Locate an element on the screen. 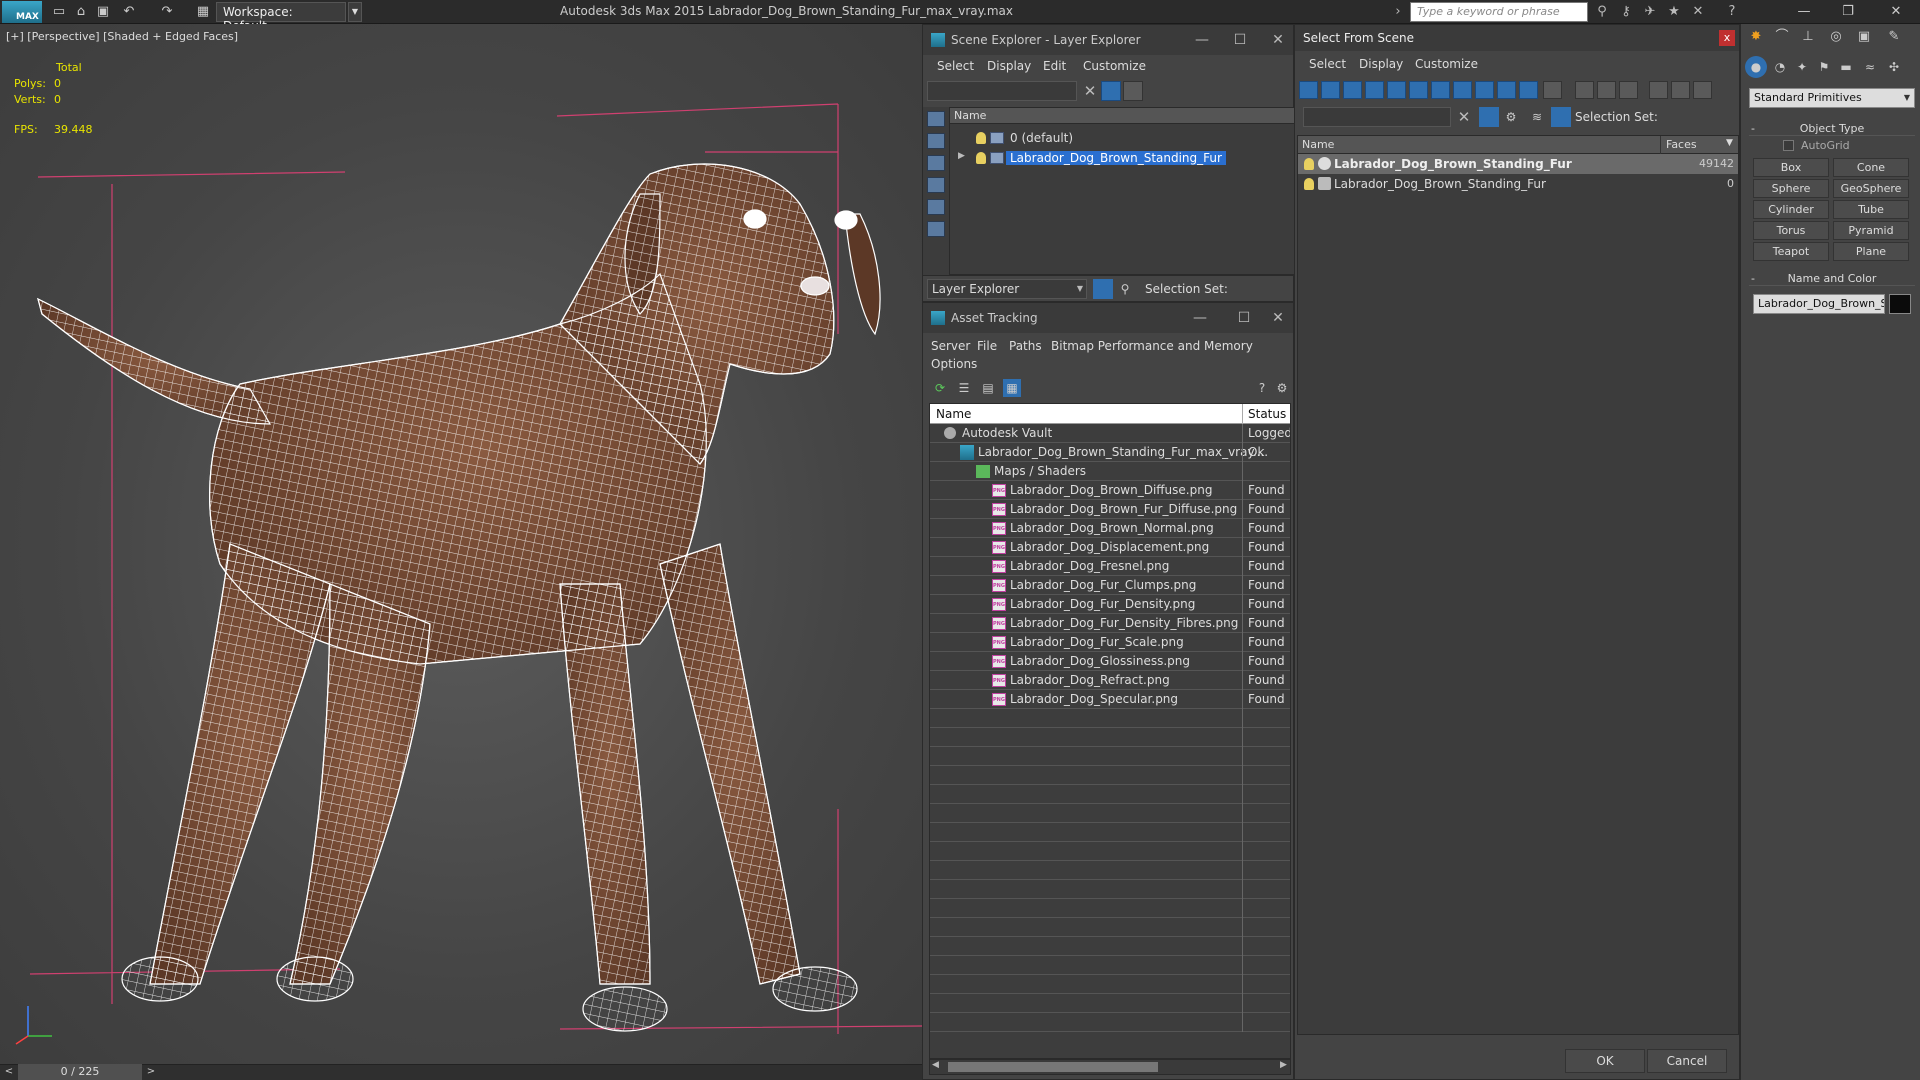 This screenshot has width=1920, height=1080. app-logo: MAX is located at coordinates (22, 12).